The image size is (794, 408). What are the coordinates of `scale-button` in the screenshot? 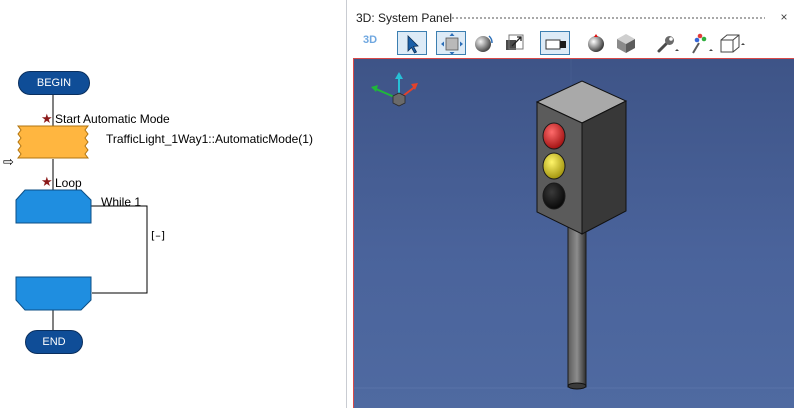 It's located at (515, 43).